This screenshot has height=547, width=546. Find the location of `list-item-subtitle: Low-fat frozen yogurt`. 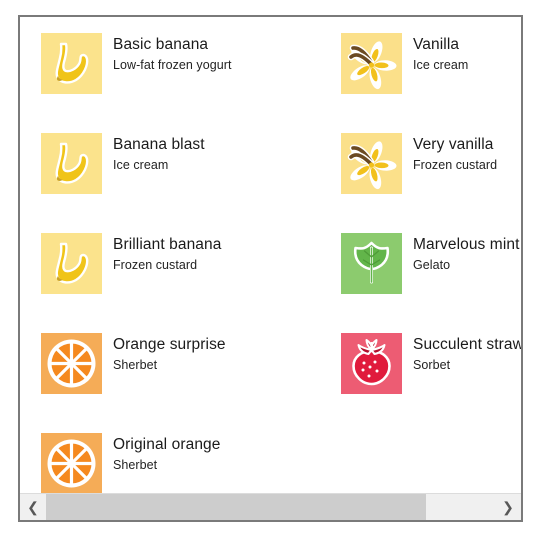

list-item-subtitle: Low-fat frozen yogurt is located at coordinates (172, 65).